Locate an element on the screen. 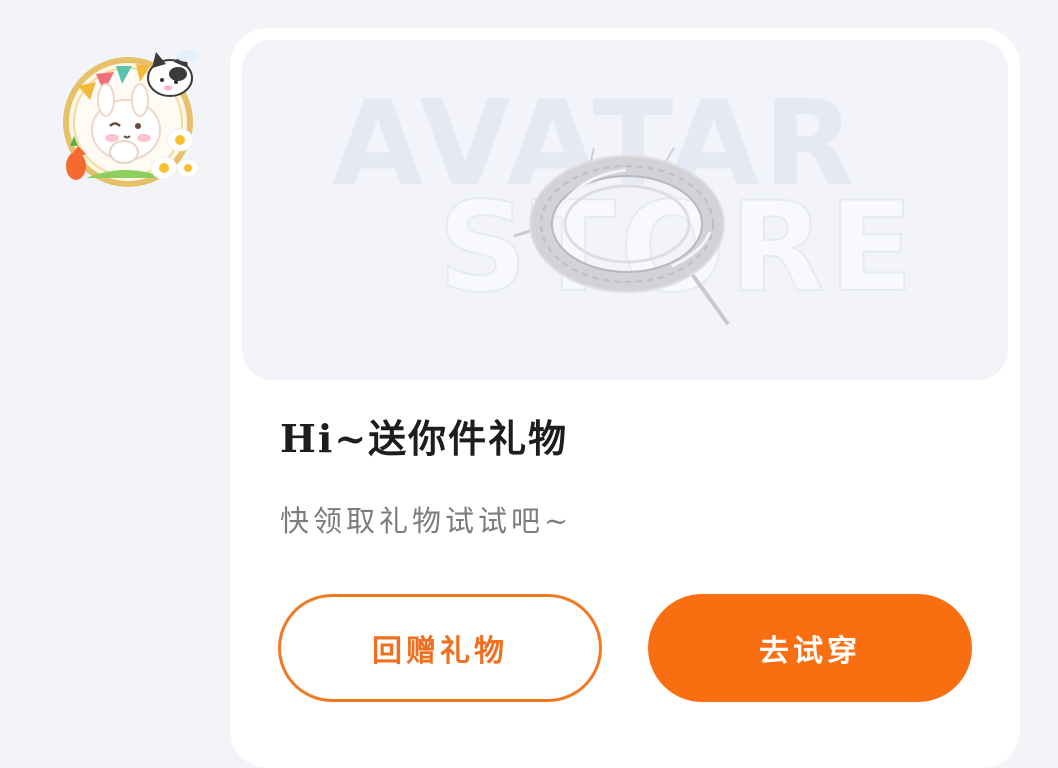 This screenshot has height=768, width=1058. try-on-button: 去试穿 is located at coordinates (810, 648).